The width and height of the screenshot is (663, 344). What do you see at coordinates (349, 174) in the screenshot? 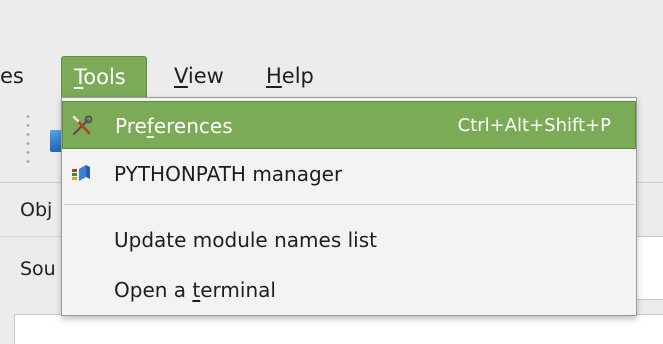
I see `menu-item-pythonpath-manager: PYTHONPATH manager` at bounding box center [349, 174].